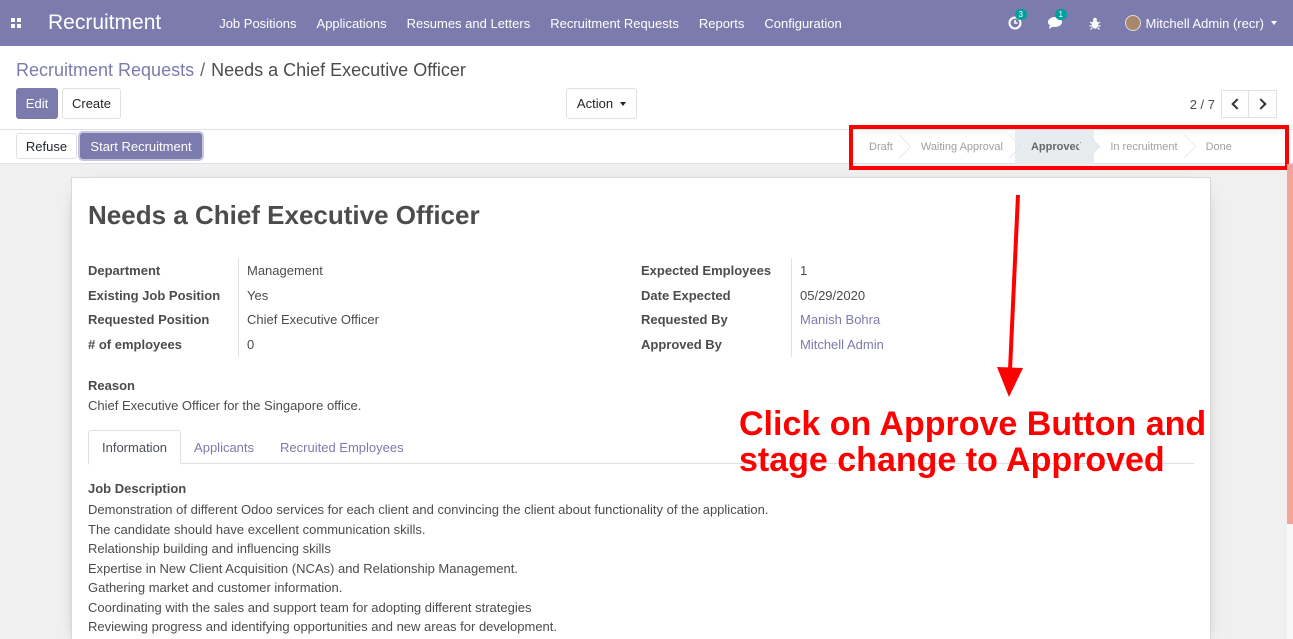 Image resolution: width=1293 pixels, height=639 pixels. I want to click on field-label-requested-by: Requested By, so click(684, 320).